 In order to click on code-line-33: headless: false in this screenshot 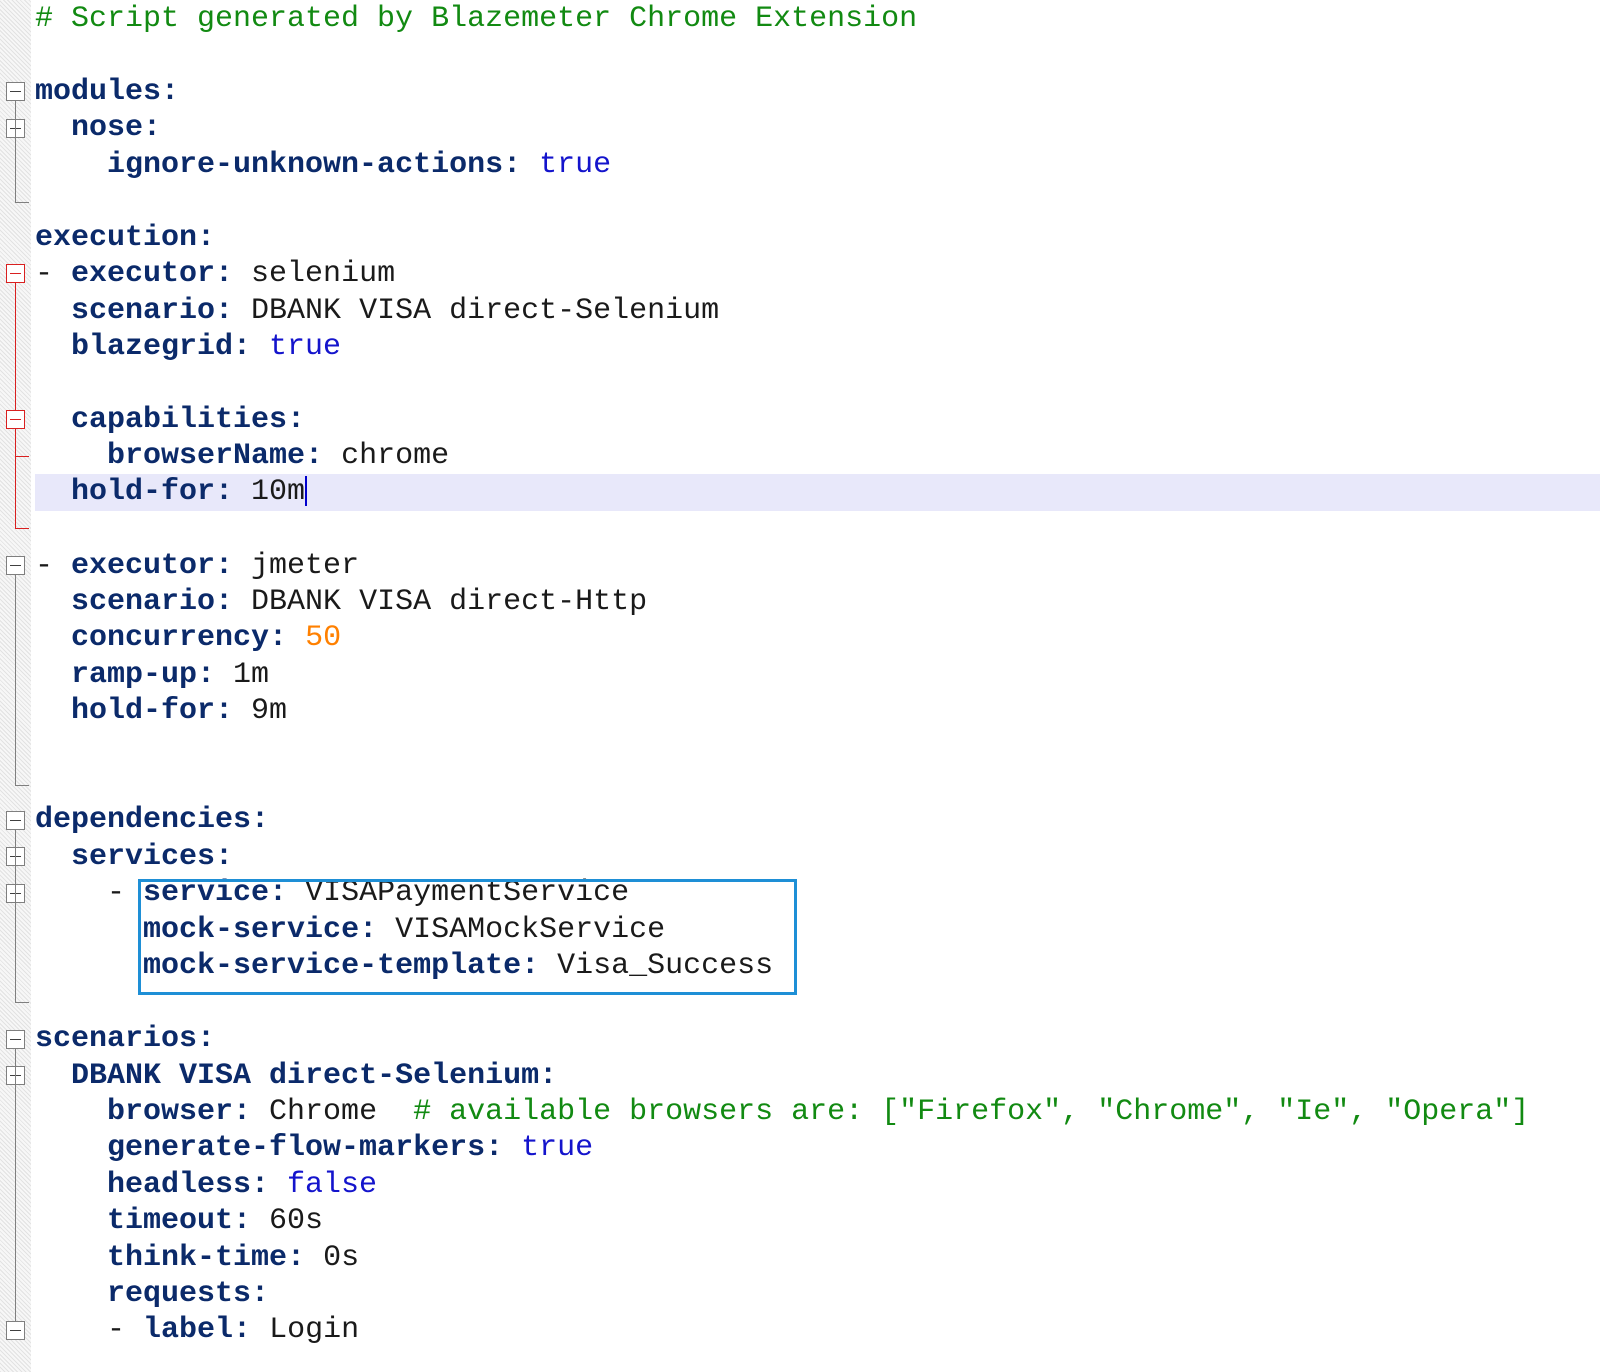, I will do `click(206, 1185)`.